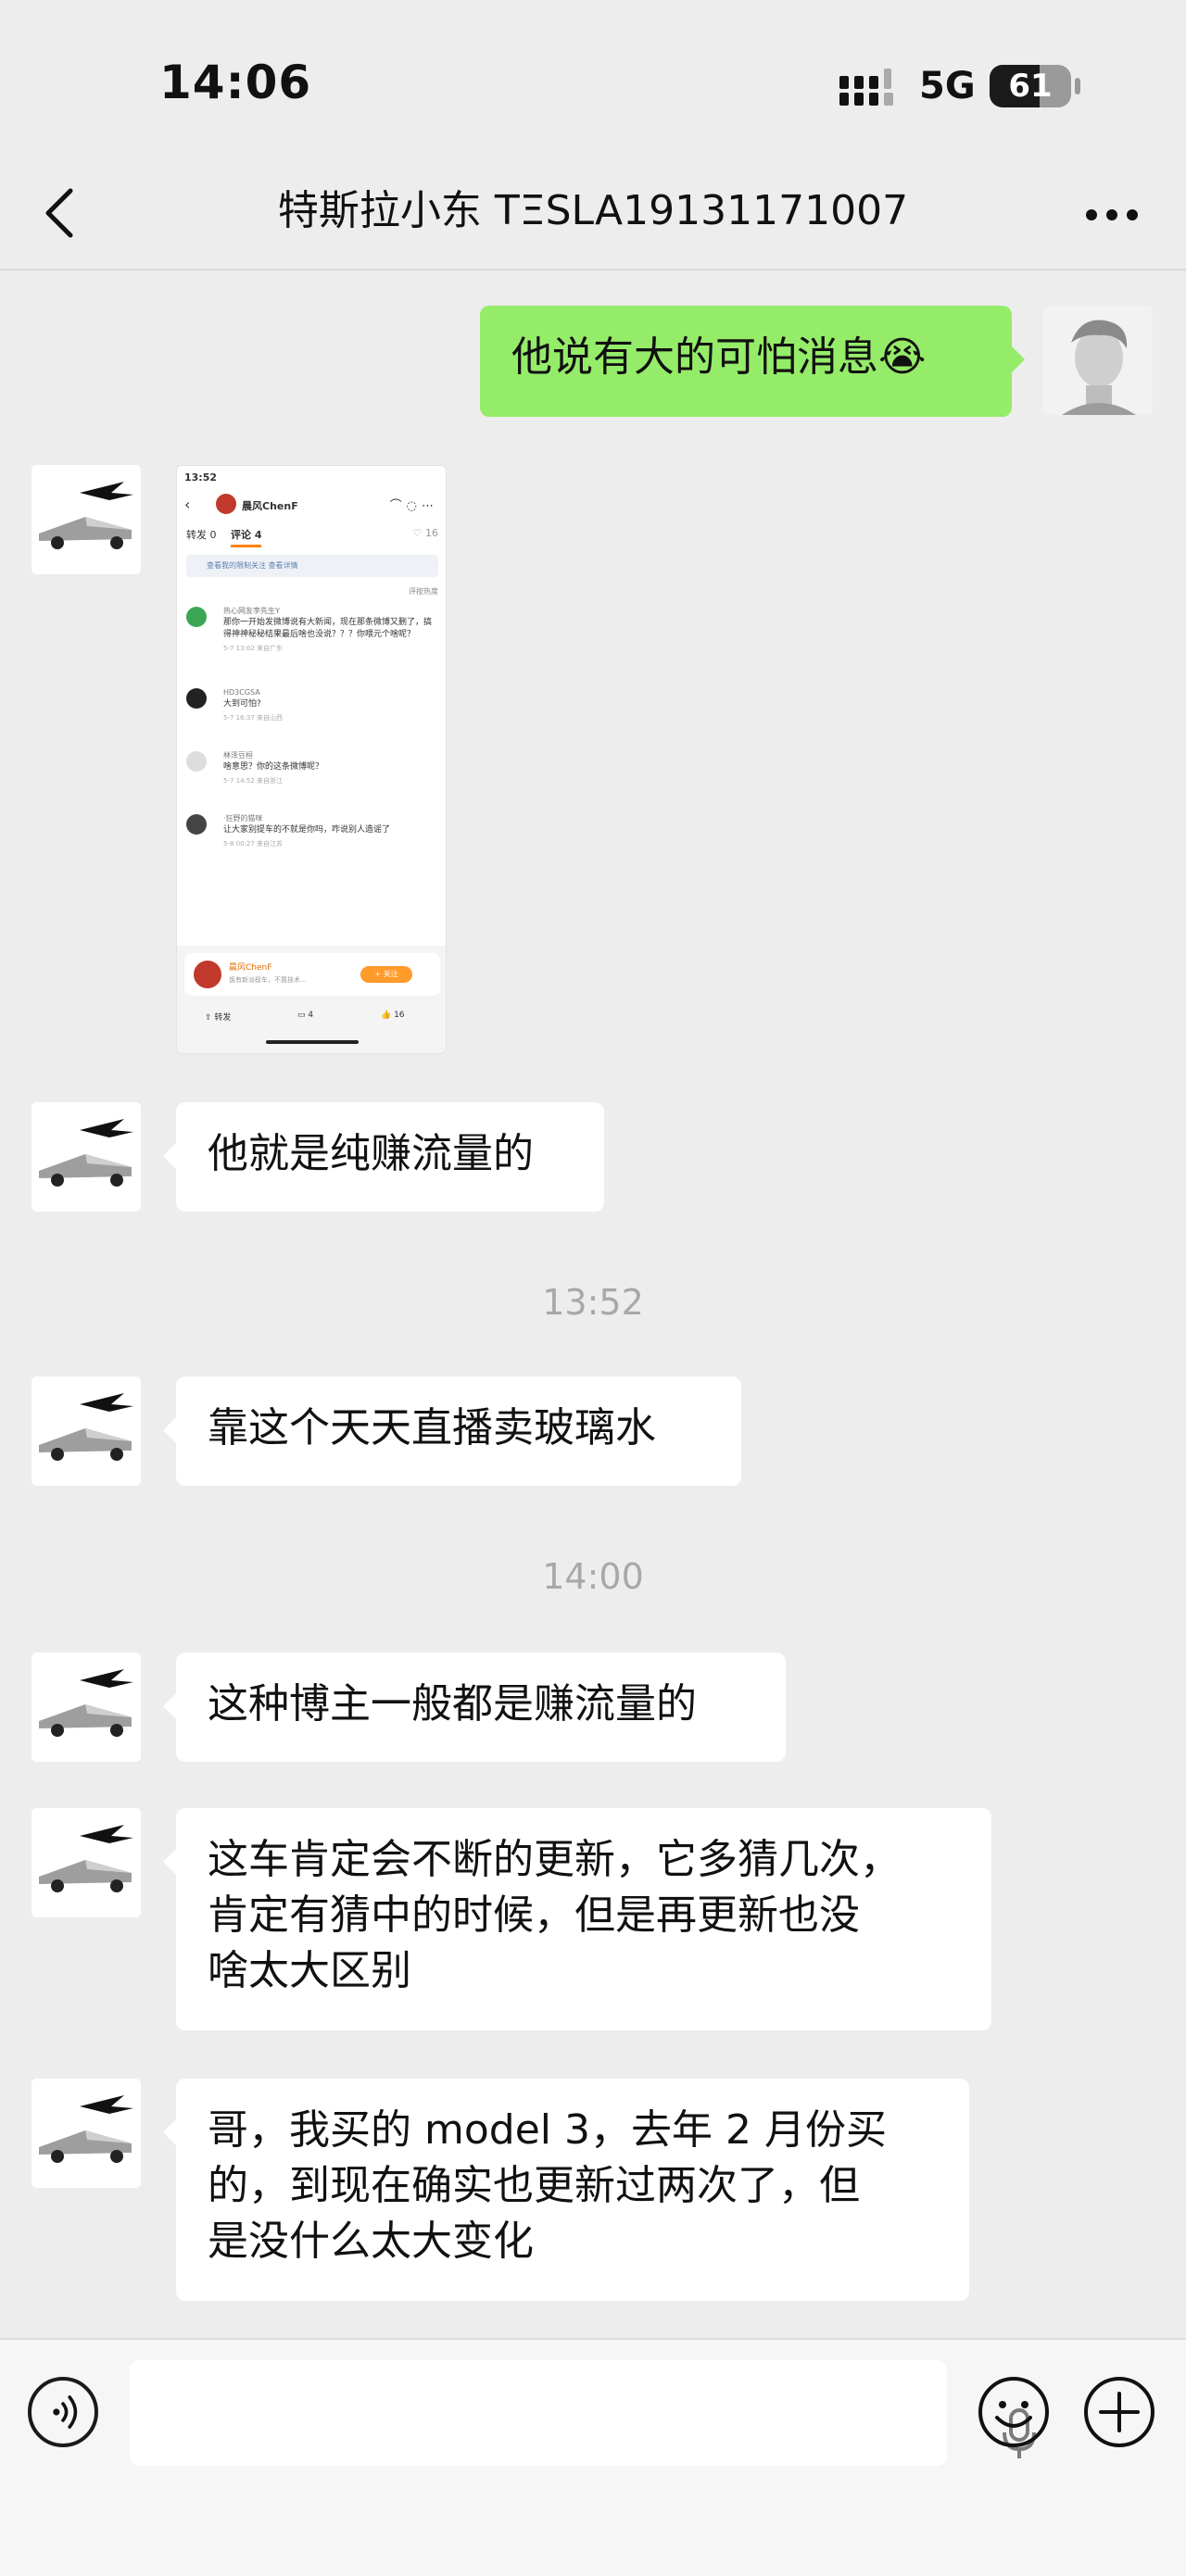  What do you see at coordinates (1077, 86) in the screenshot?
I see `battery-cap` at bounding box center [1077, 86].